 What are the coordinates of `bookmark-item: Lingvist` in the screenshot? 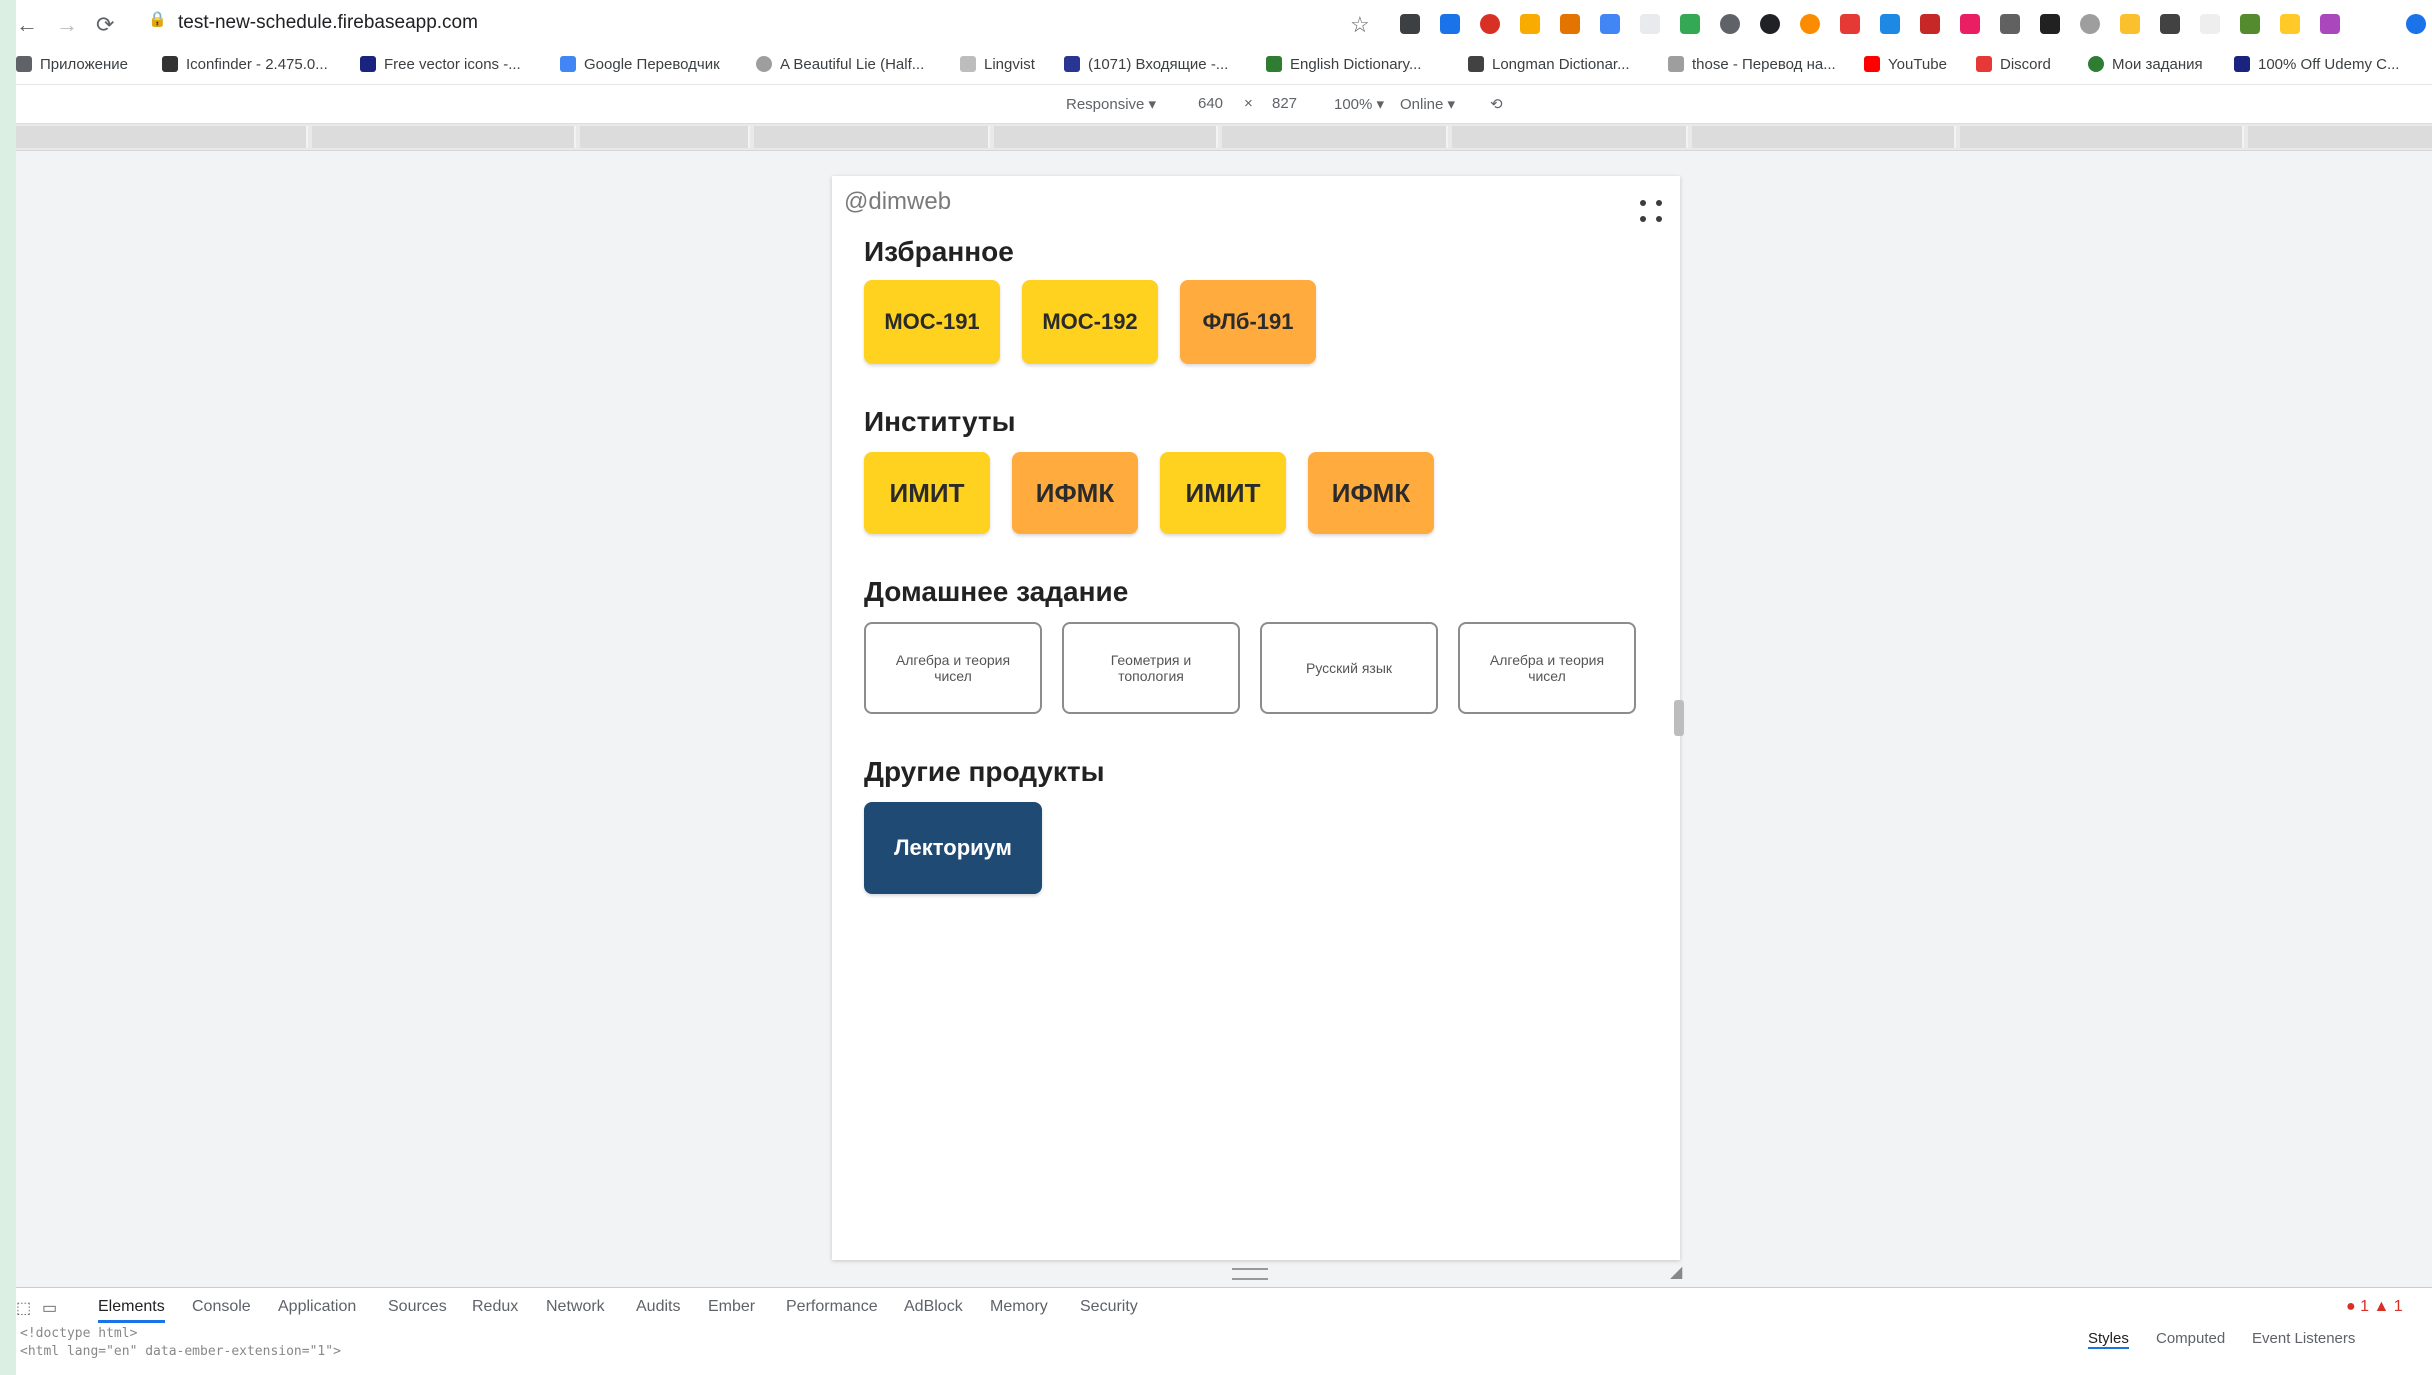 It's located at (997, 64).